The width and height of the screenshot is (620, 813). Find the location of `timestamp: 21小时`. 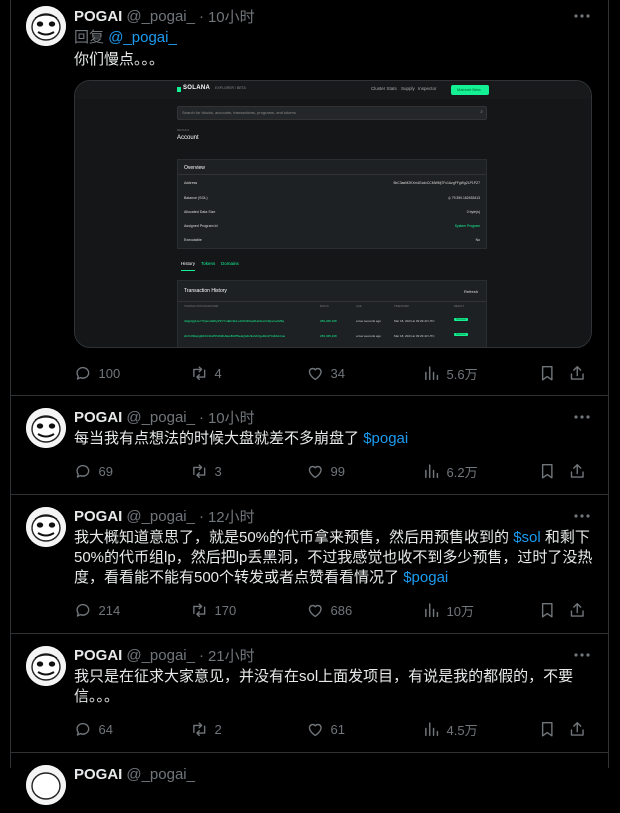

timestamp: 21小时 is located at coordinates (231, 655).